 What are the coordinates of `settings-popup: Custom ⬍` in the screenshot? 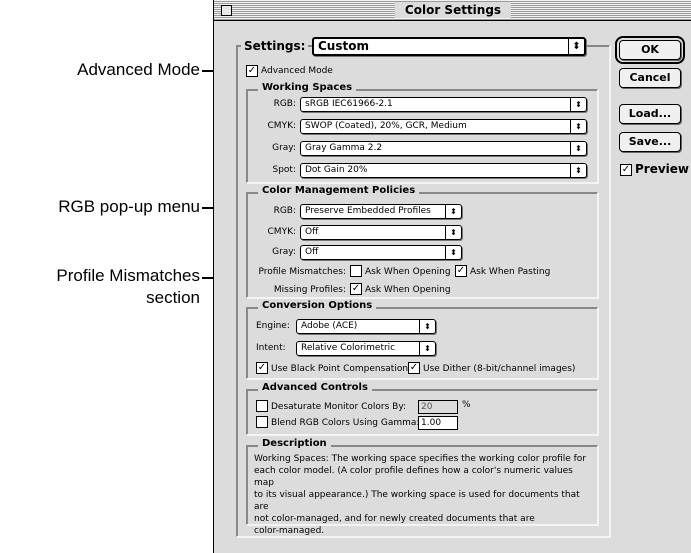 It's located at (449, 46).